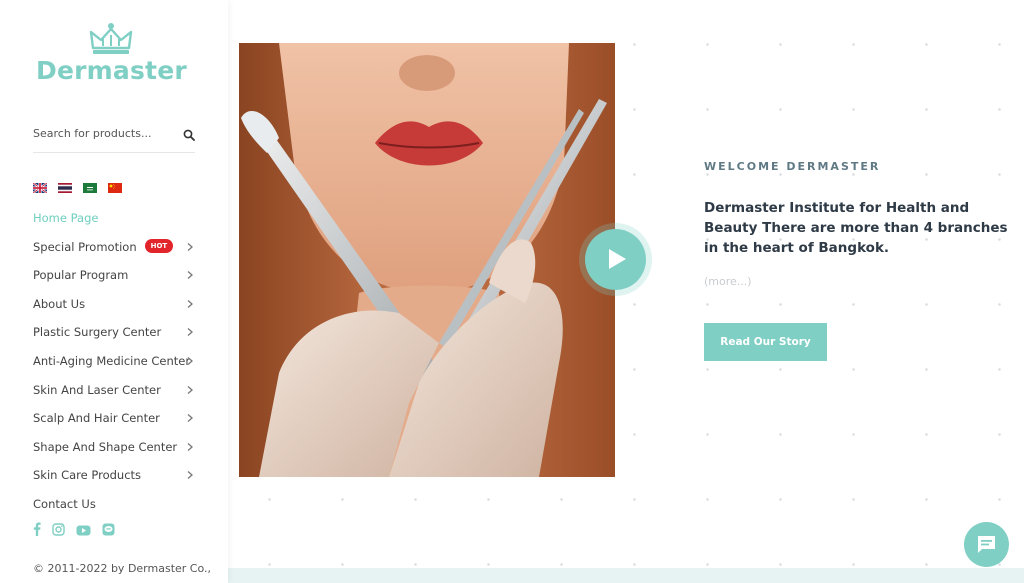  Describe the element at coordinates (626, 575) in the screenshot. I see `next-section-strip` at that location.